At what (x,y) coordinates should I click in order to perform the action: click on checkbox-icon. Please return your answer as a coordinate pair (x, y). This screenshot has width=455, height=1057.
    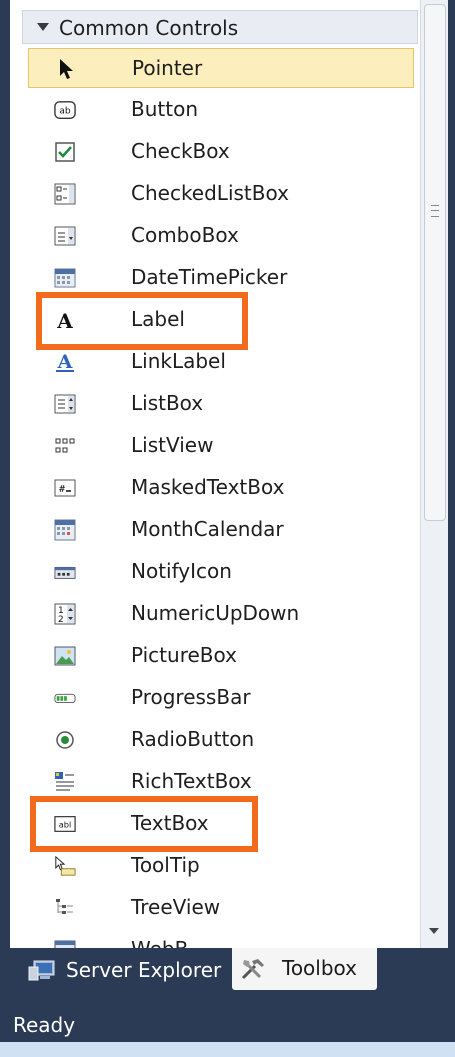
    Looking at the image, I should click on (65, 152).